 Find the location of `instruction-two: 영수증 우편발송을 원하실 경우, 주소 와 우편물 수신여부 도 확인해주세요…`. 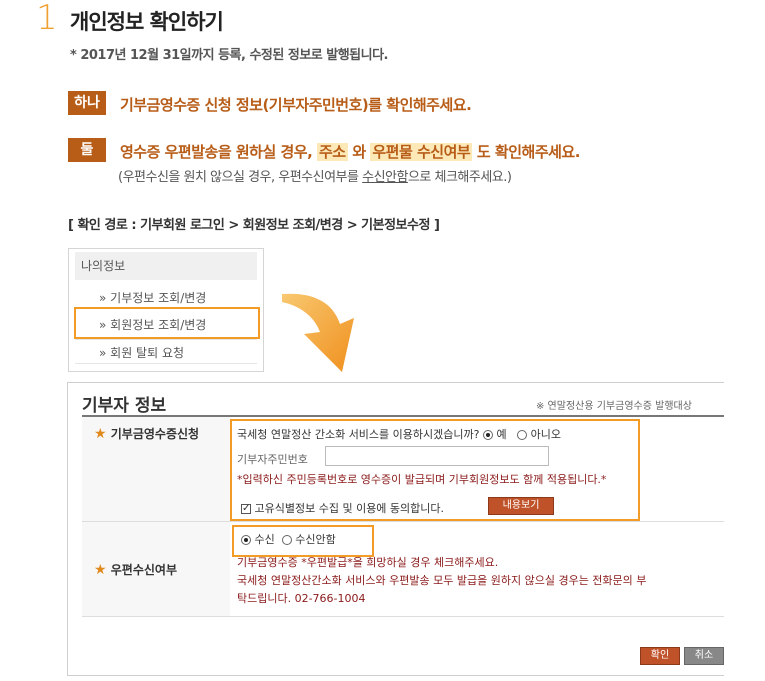

instruction-two: 영수증 우편발송을 원하실 경우, 주소 와 우편물 수신여부 도 확인해주세요… is located at coordinates (350, 151).